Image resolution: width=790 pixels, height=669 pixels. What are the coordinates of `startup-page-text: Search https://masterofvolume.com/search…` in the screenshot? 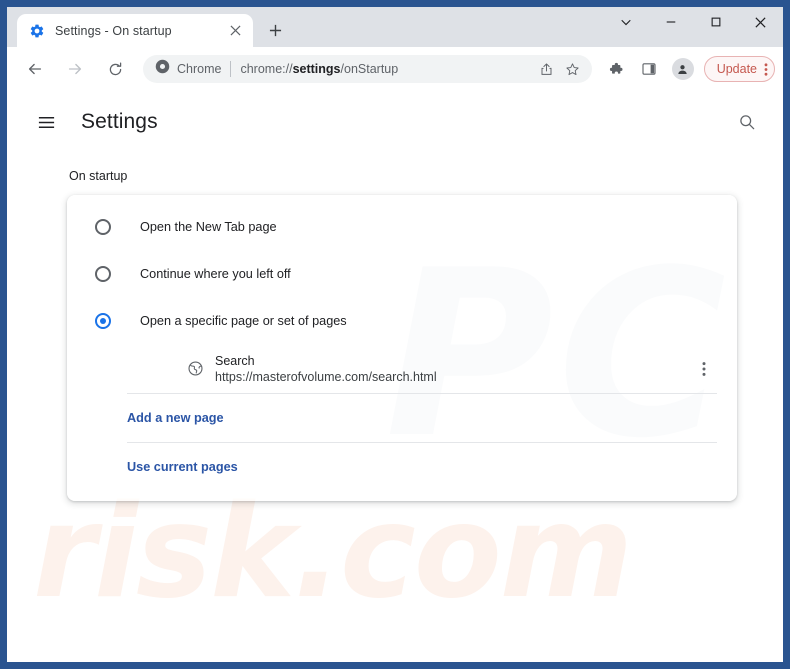 It's located at (326, 369).